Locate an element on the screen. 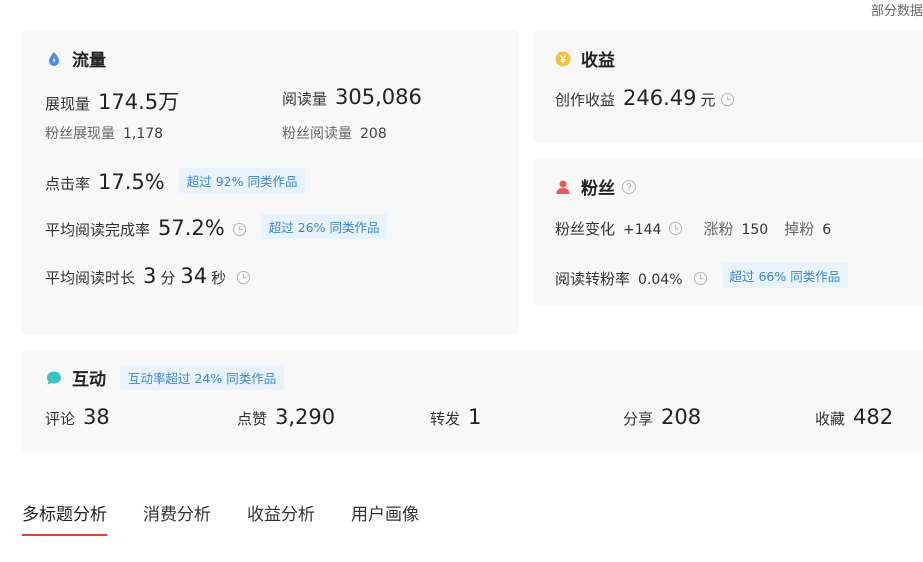 The height and width of the screenshot is (562, 923). fans-title-text: 粉丝 is located at coordinates (598, 189).